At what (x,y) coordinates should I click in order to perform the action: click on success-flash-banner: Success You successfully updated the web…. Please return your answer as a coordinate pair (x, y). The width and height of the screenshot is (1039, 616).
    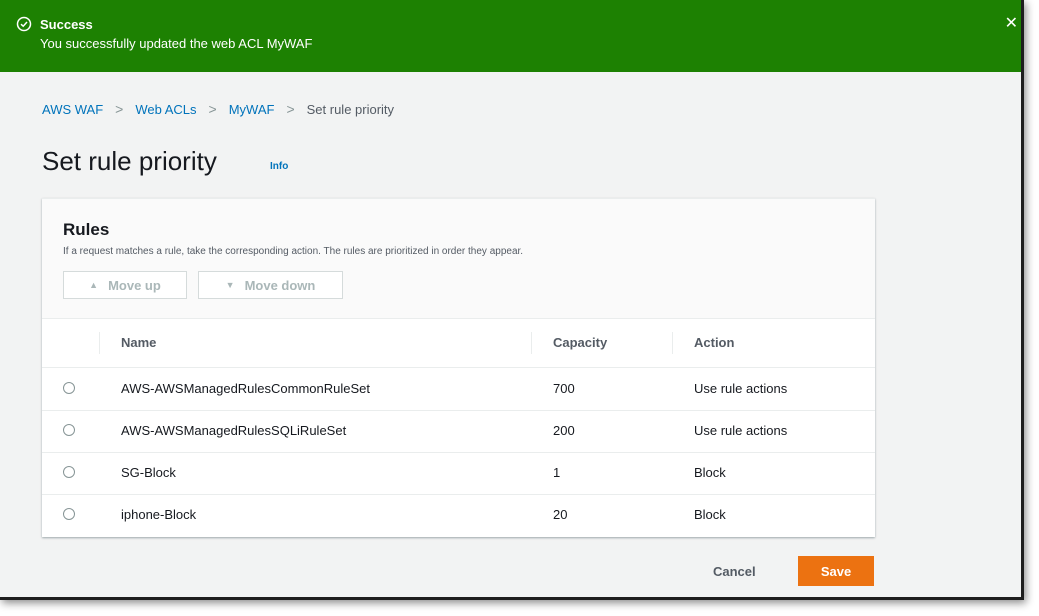
    Looking at the image, I should click on (512, 36).